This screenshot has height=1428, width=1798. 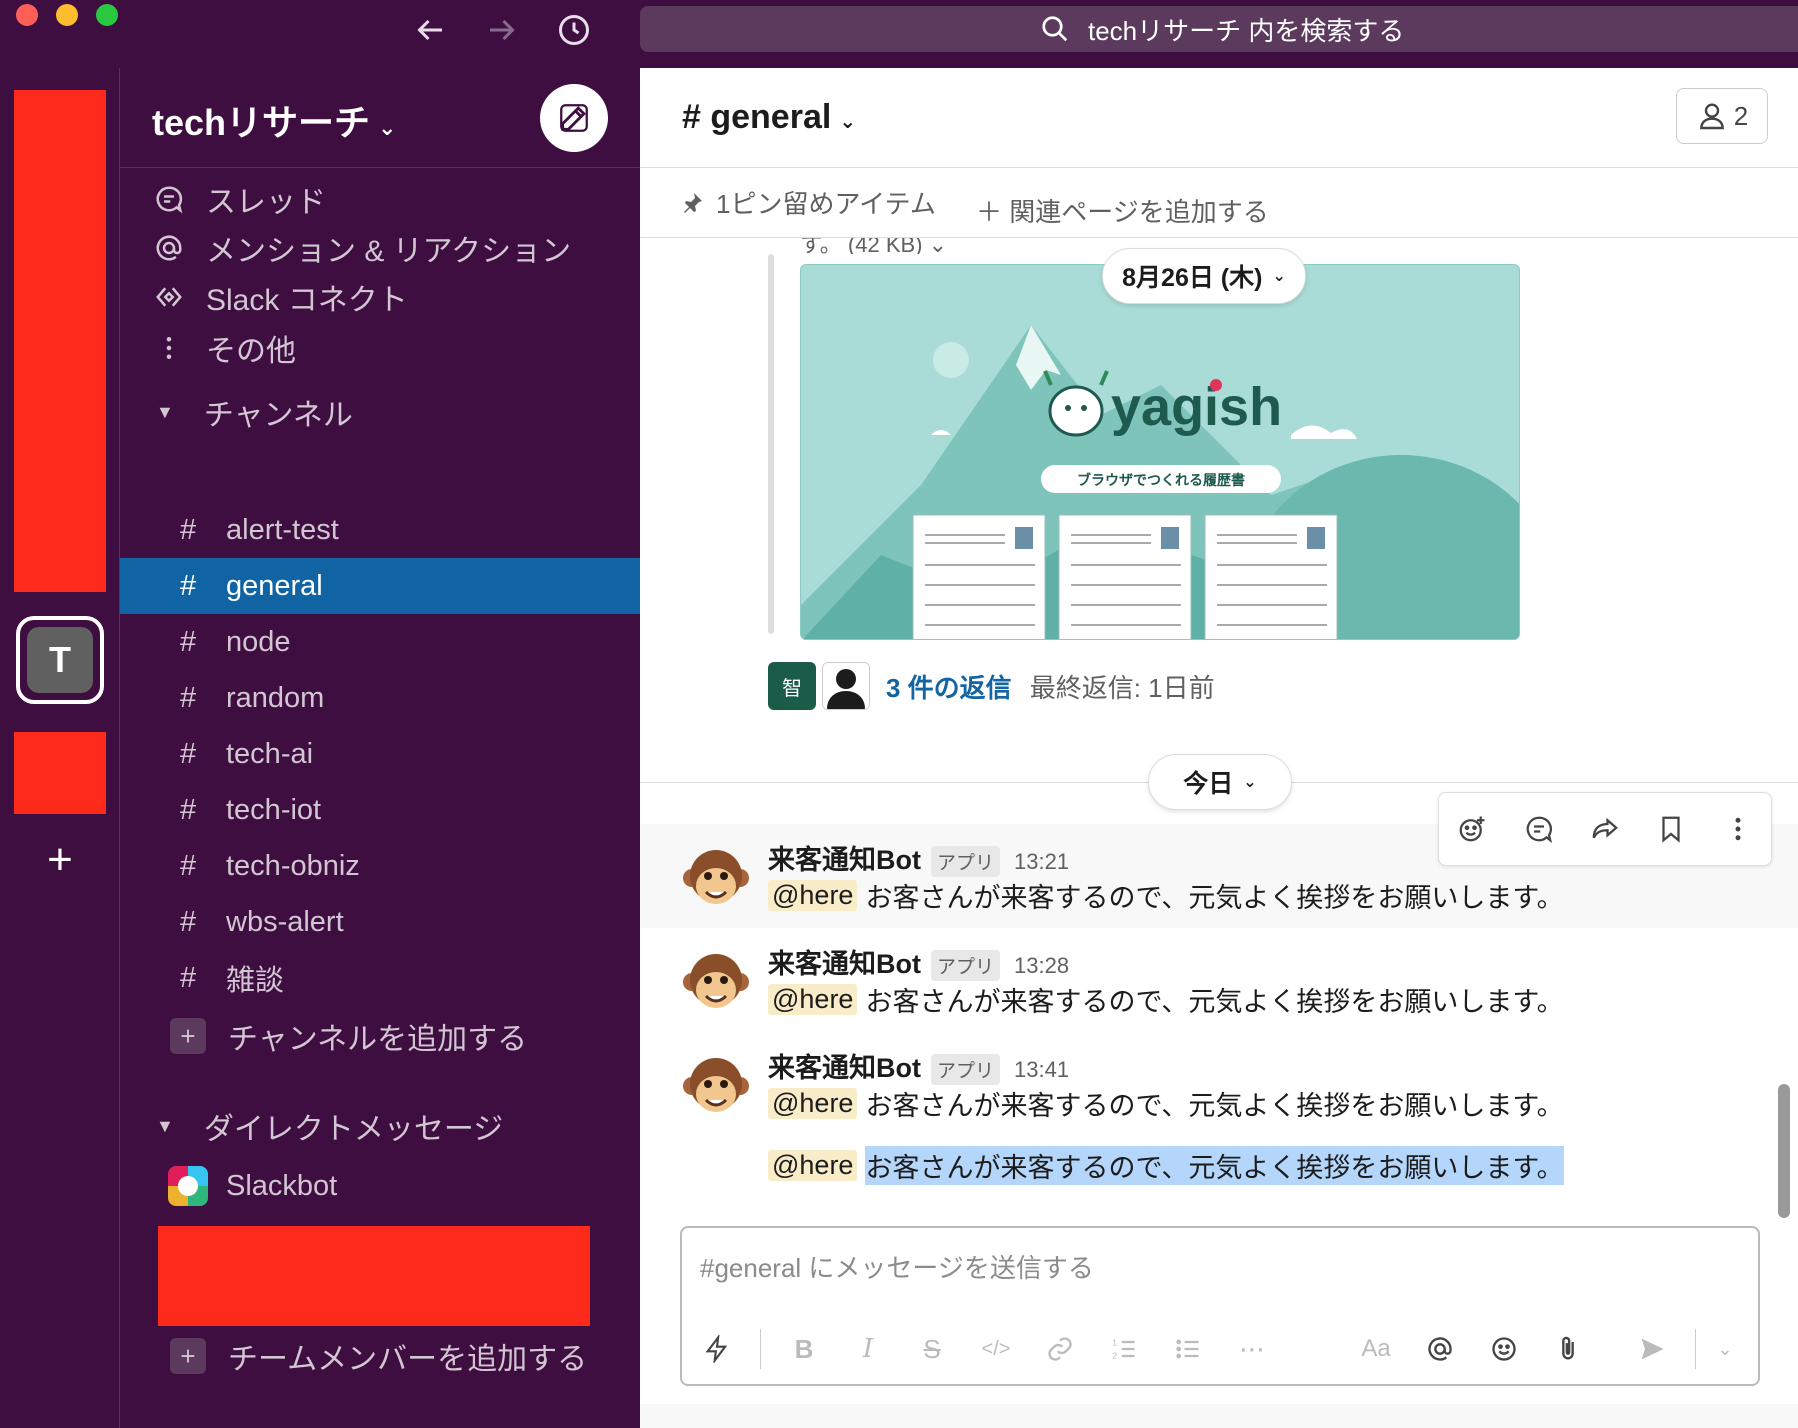 I want to click on close-window-button, so click(x=27, y=15).